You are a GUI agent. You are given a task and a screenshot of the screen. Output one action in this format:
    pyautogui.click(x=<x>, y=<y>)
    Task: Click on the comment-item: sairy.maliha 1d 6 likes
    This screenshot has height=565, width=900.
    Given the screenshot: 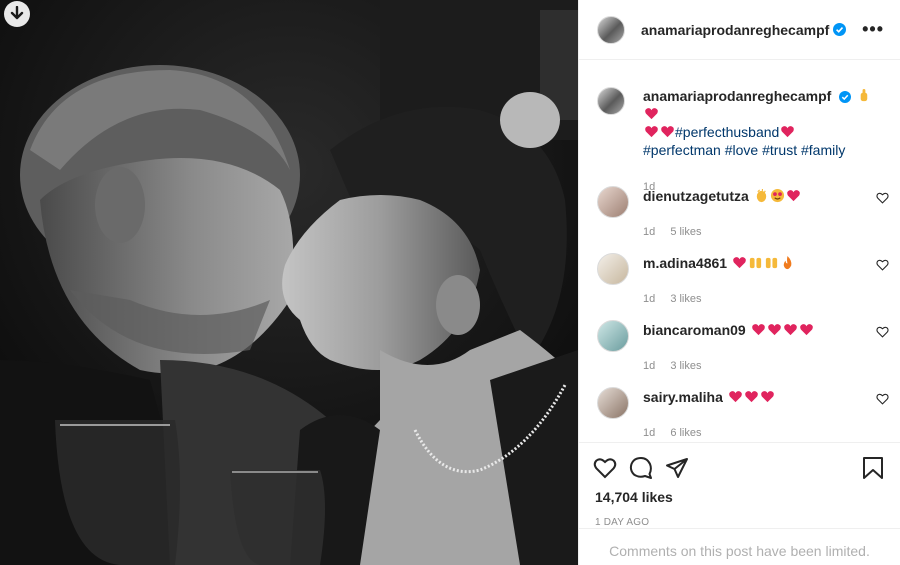 What is the action you would take?
    pyautogui.click(x=747, y=413)
    